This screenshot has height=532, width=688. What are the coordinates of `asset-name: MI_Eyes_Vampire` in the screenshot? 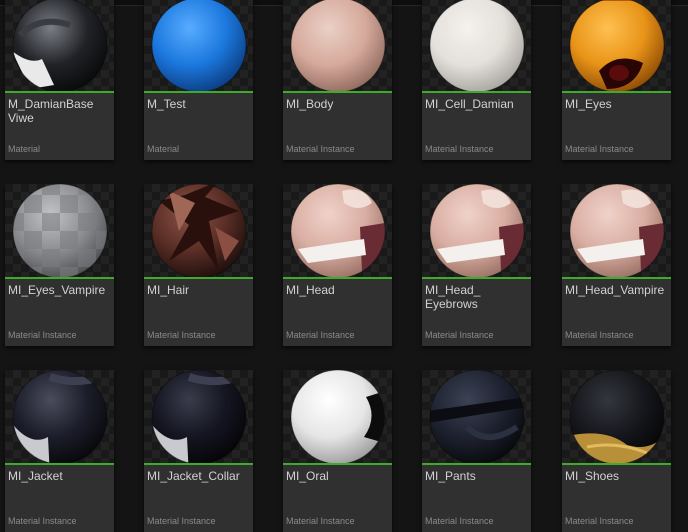 It's located at (57, 290).